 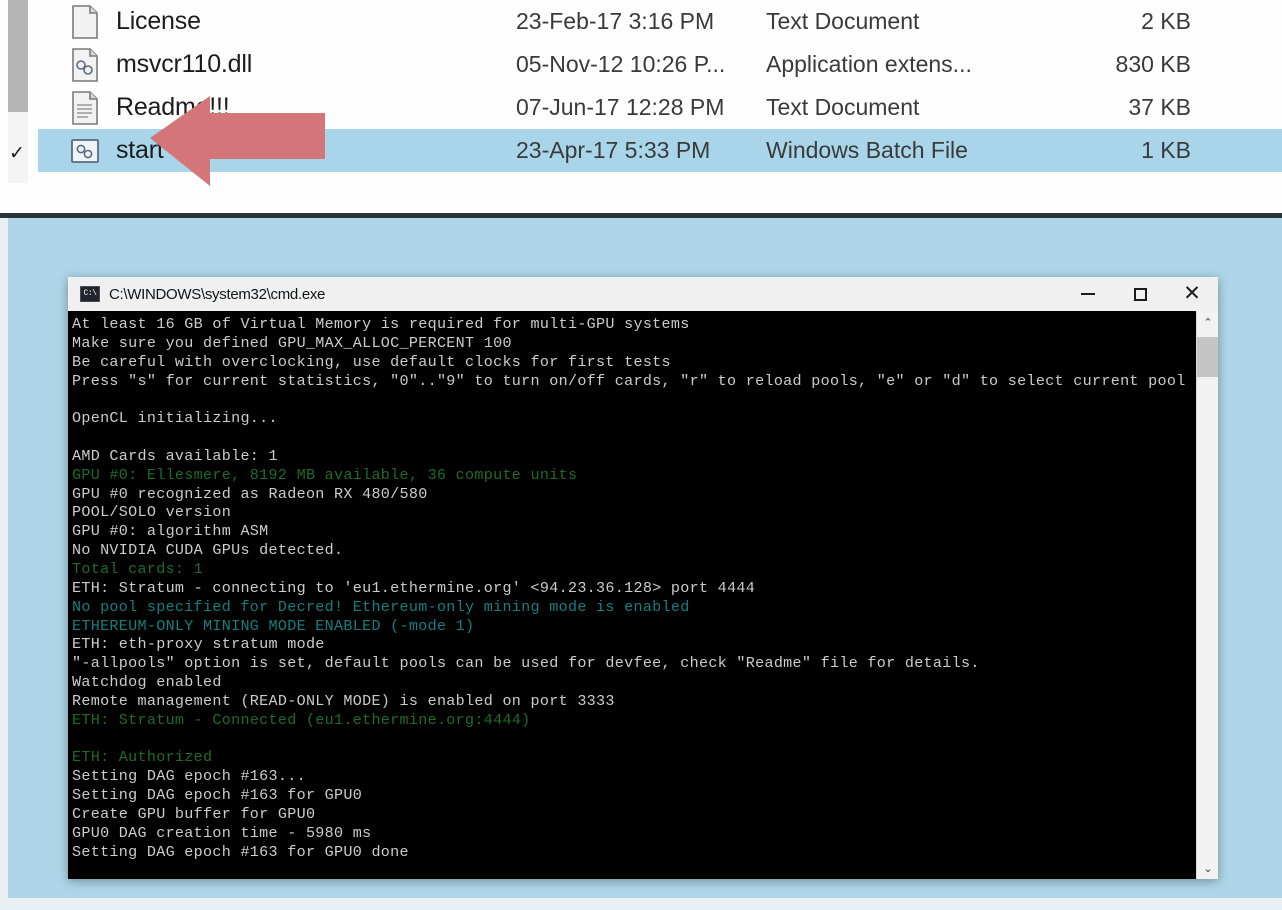 What do you see at coordinates (4, 564) in the screenshot?
I see `desktop-left-edge` at bounding box center [4, 564].